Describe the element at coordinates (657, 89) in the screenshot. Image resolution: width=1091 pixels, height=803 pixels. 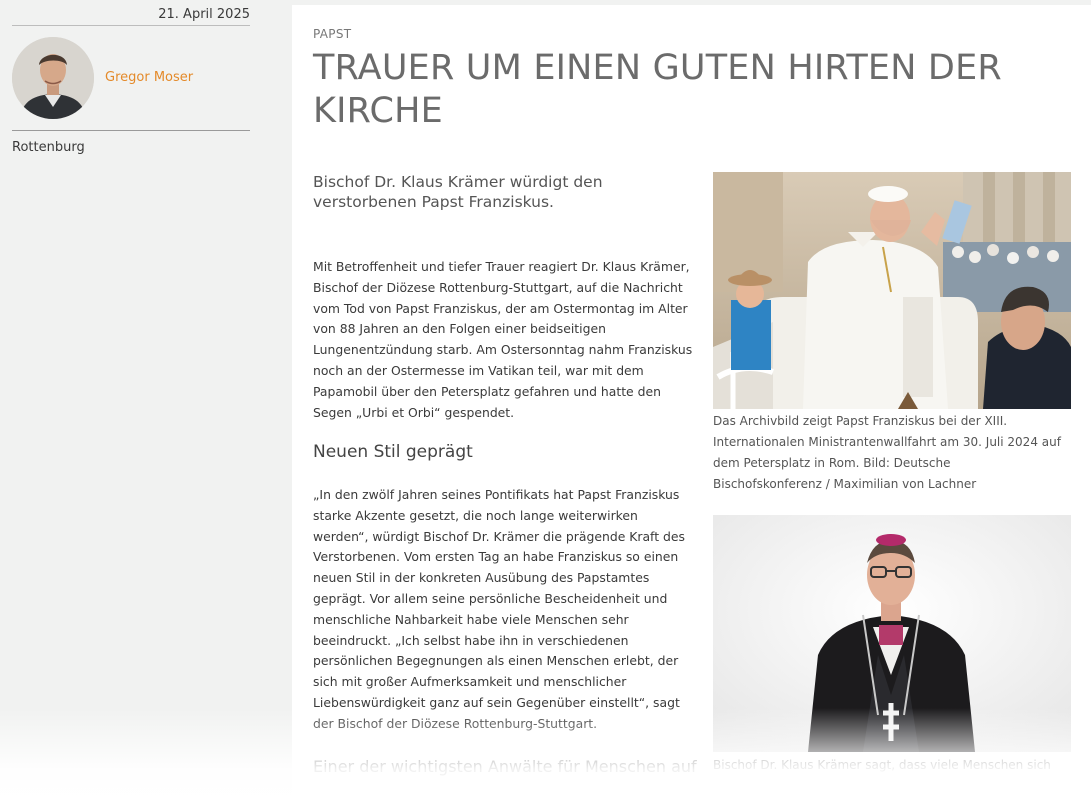
I see `article-title: TRAUER UM EINEN GUTEN HIRTEN DER KIRCHE` at that location.